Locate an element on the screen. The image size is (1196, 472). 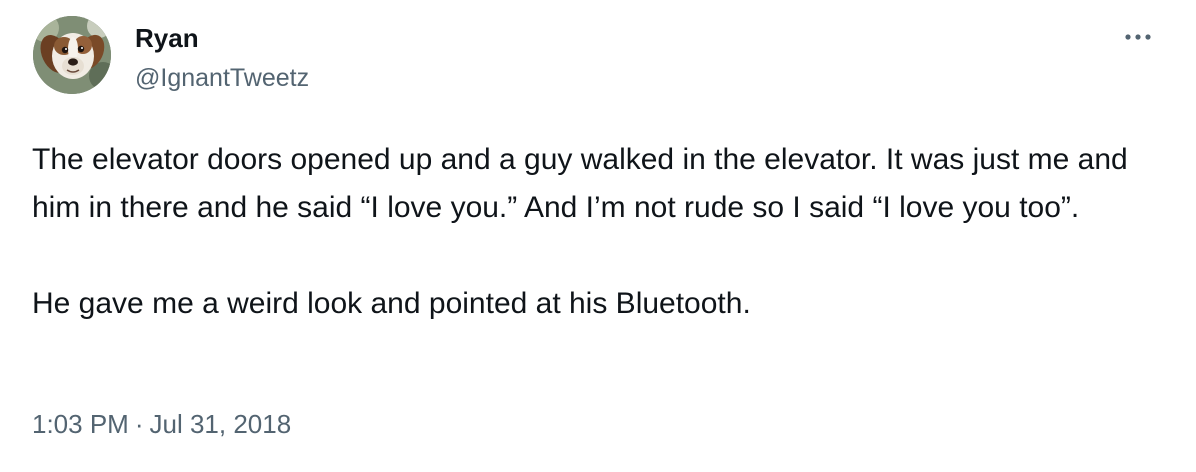
dog-avatar-icon is located at coordinates (72, 55).